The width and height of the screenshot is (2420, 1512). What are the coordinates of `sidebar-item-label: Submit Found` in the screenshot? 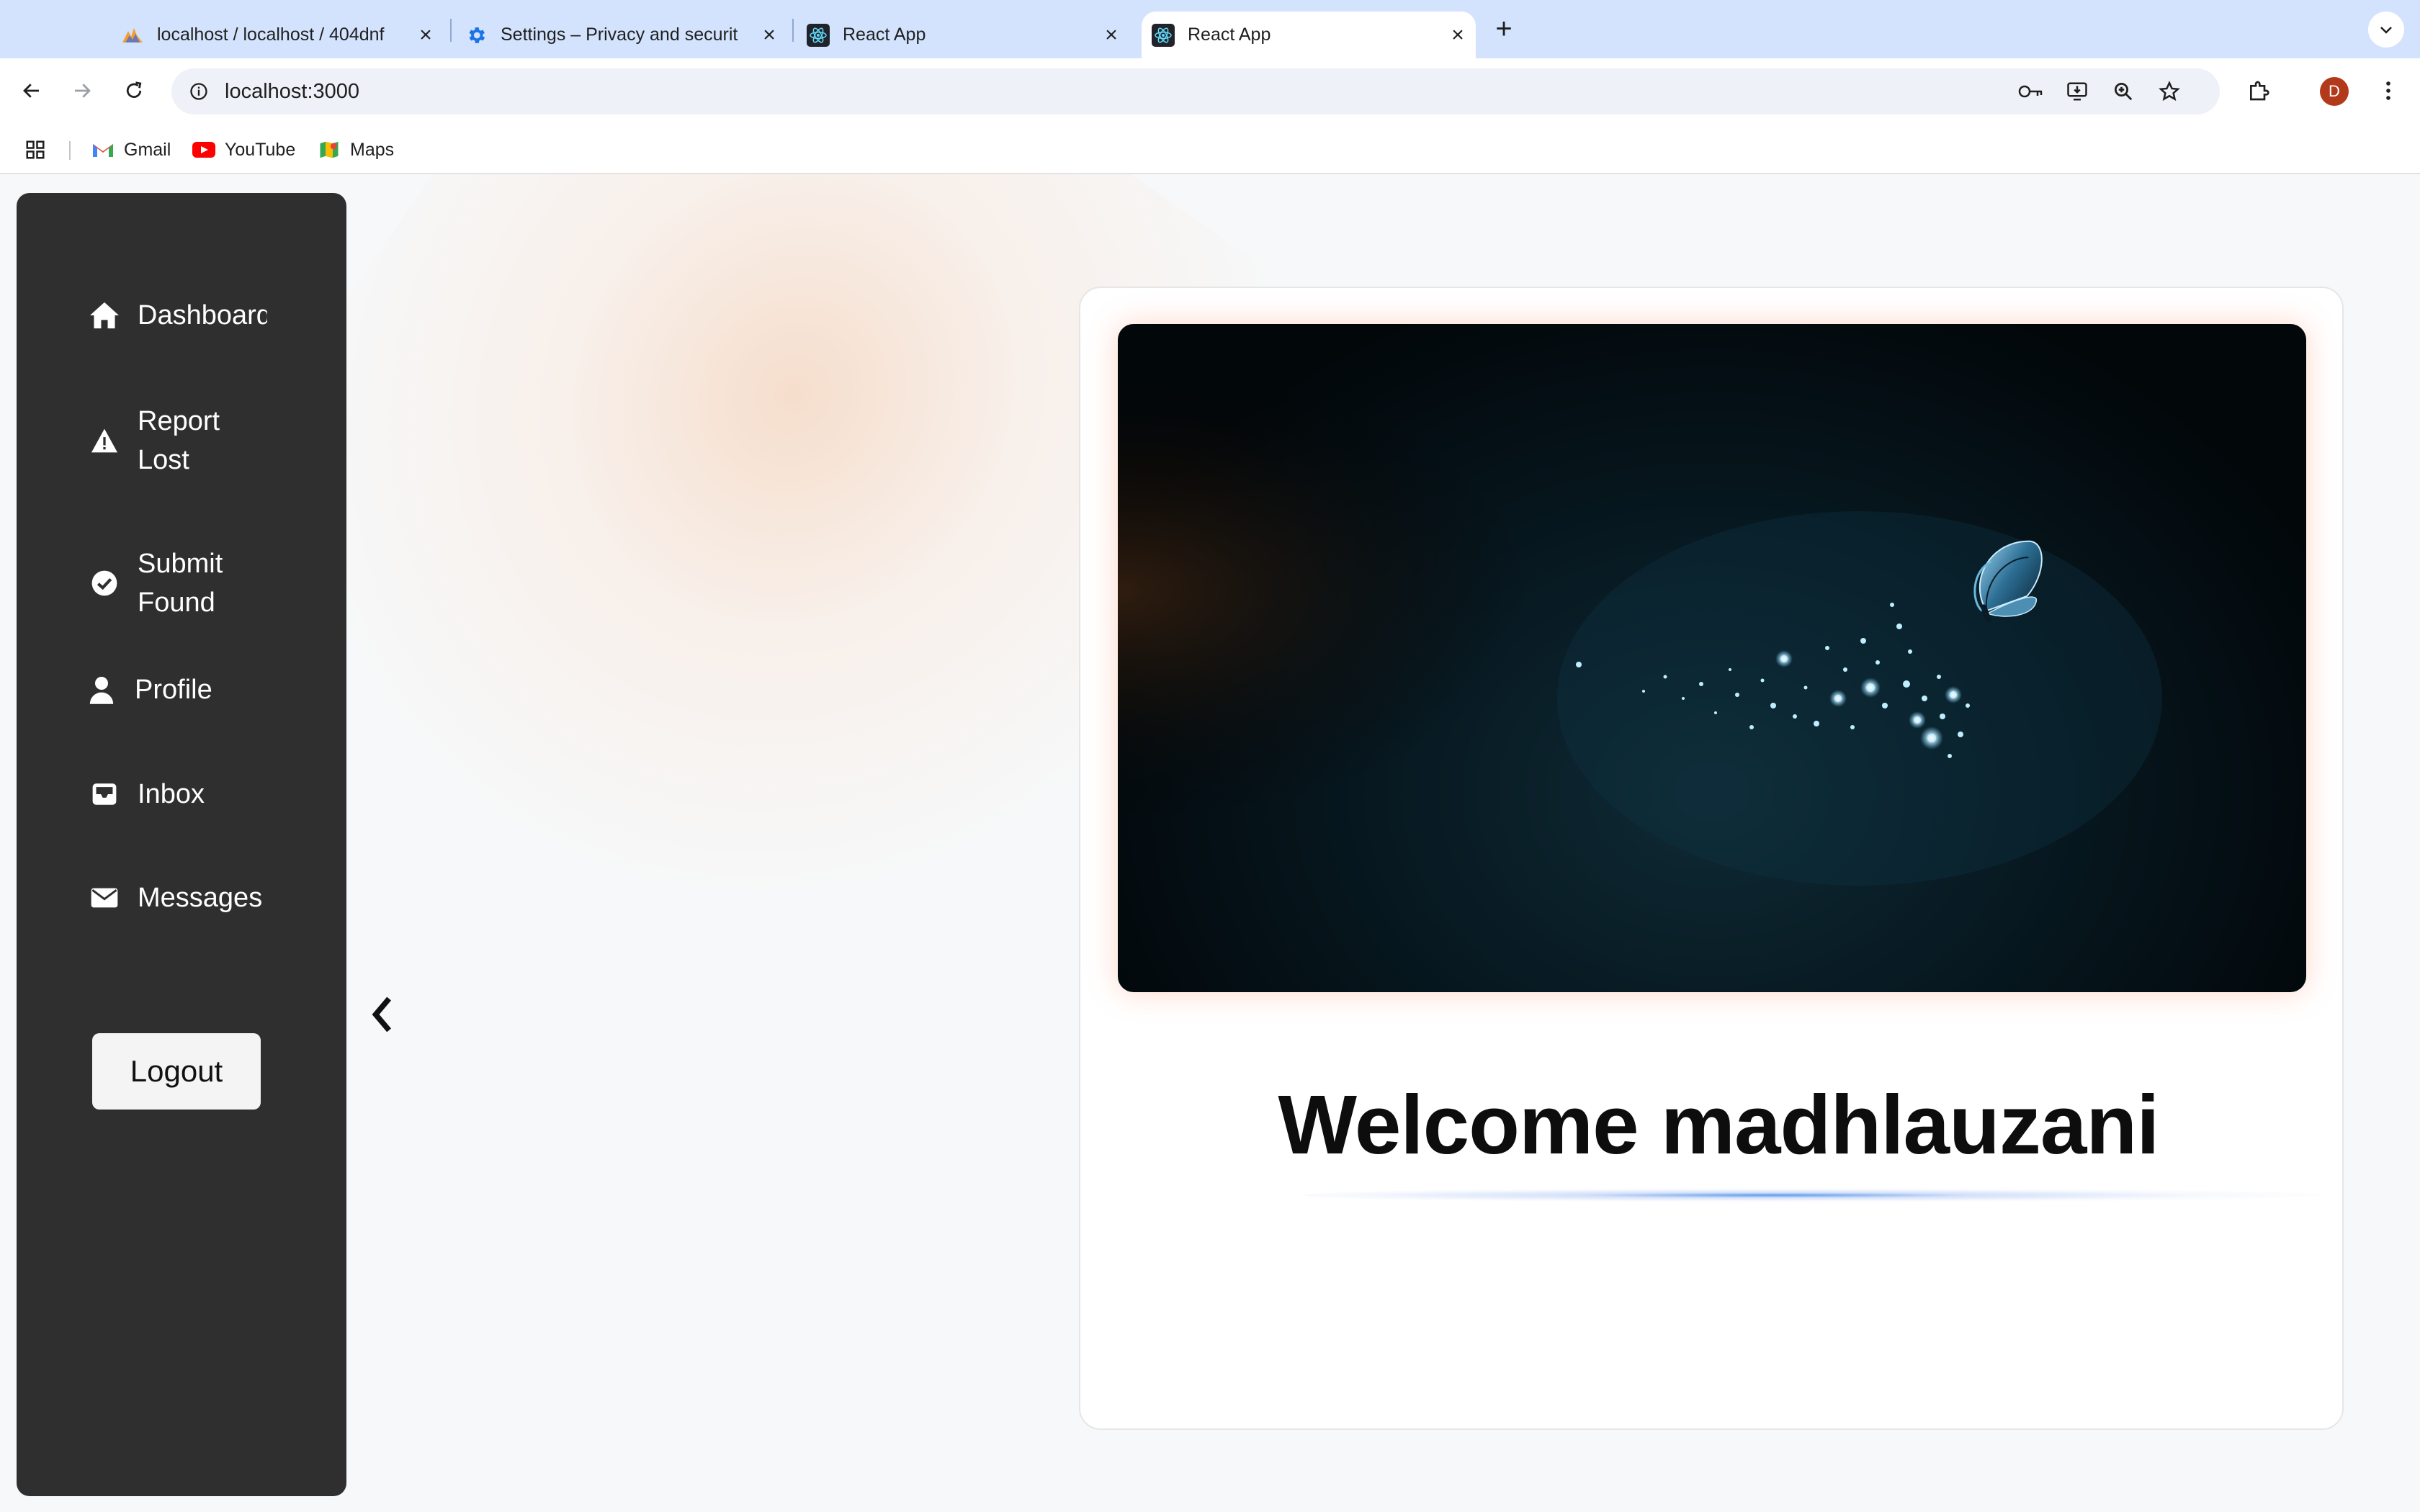 It's located at (180, 583).